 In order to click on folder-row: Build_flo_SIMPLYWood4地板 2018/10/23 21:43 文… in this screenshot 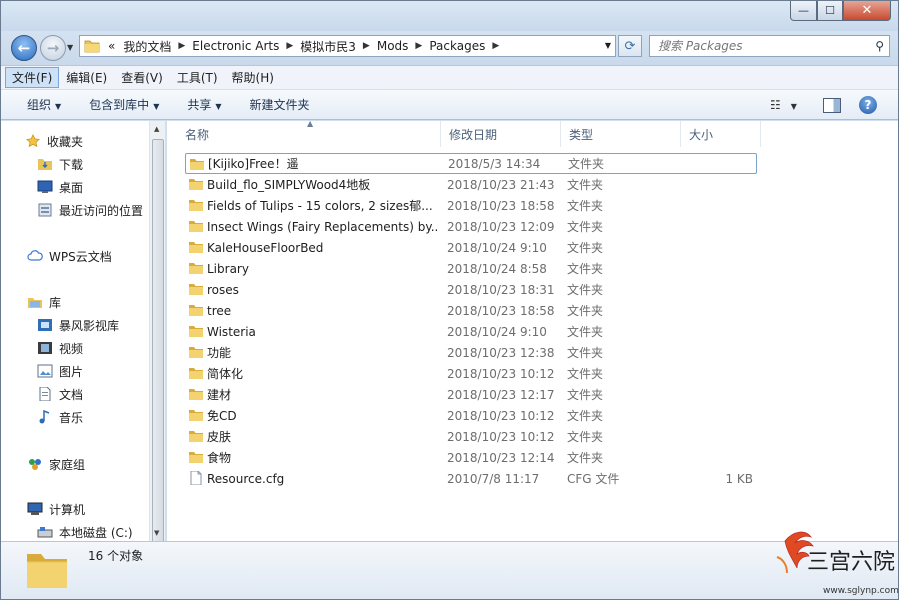, I will do `click(471, 184)`.